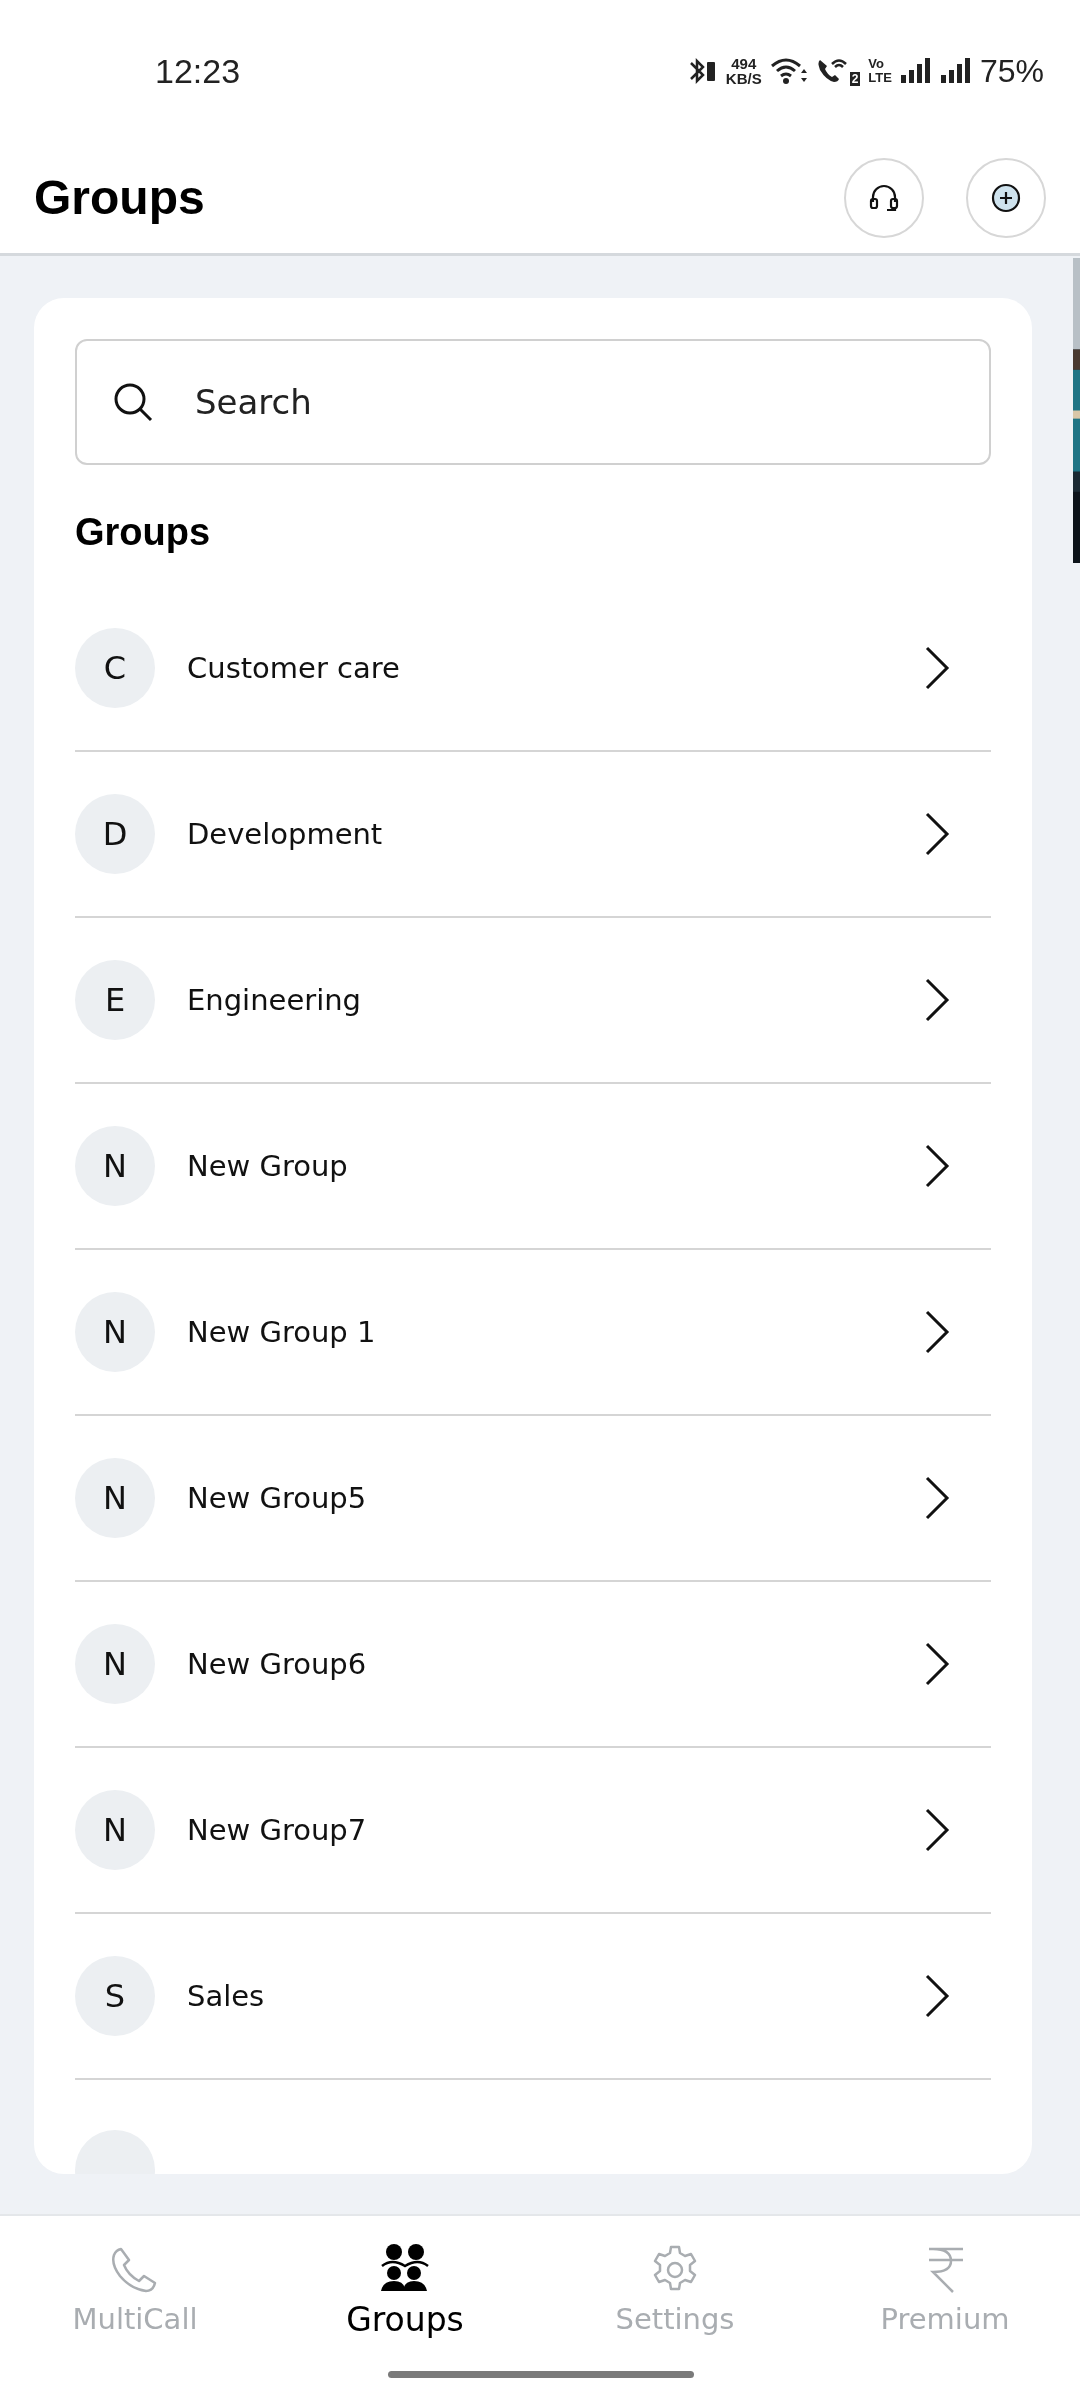 Image resolution: width=1080 pixels, height=2400 pixels. Describe the element at coordinates (880, 78) in the screenshot. I see `lte-label: LTE` at that location.